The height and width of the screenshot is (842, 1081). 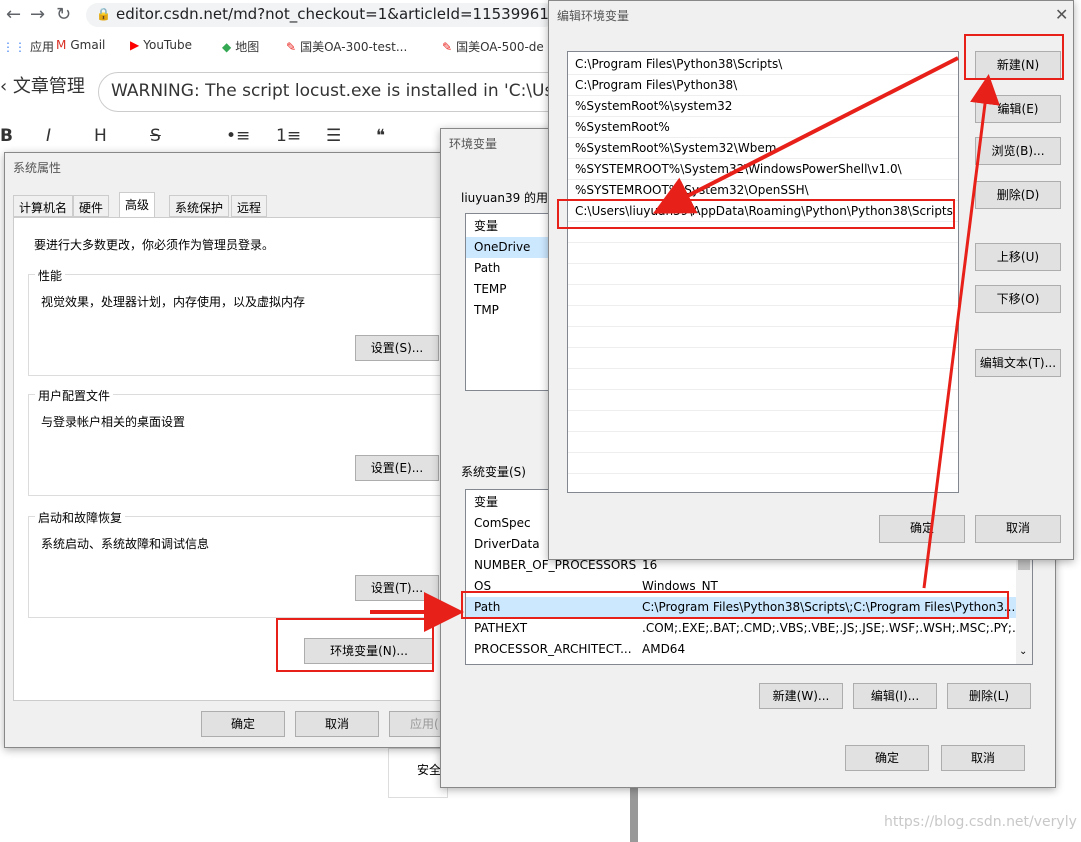 What do you see at coordinates (980, 822) in the screenshot?
I see `watermark: https://blog.csdn.net/veryly` at bounding box center [980, 822].